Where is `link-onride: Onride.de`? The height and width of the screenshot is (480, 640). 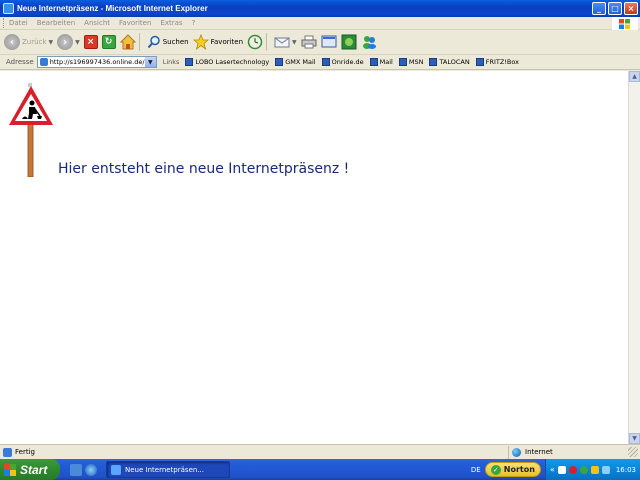 link-onride: Onride.de is located at coordinates (342, 62).